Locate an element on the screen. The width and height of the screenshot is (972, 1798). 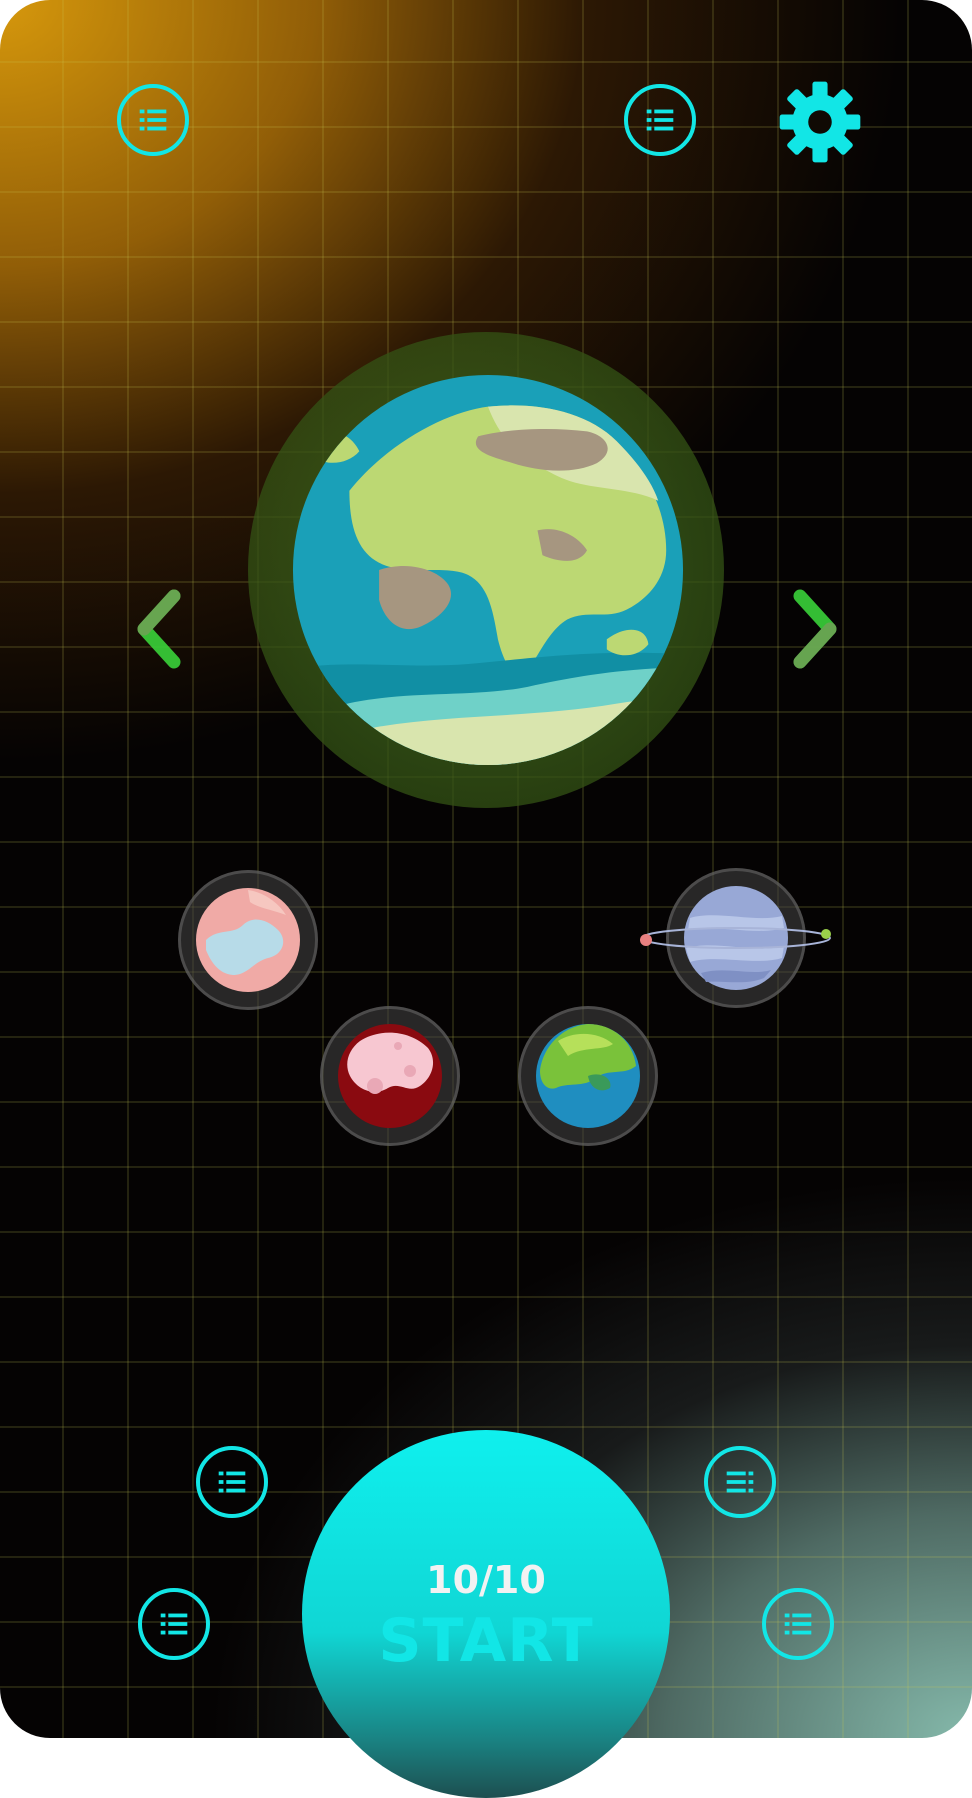
menu-button-top-left is located at coordinates (153, 120).